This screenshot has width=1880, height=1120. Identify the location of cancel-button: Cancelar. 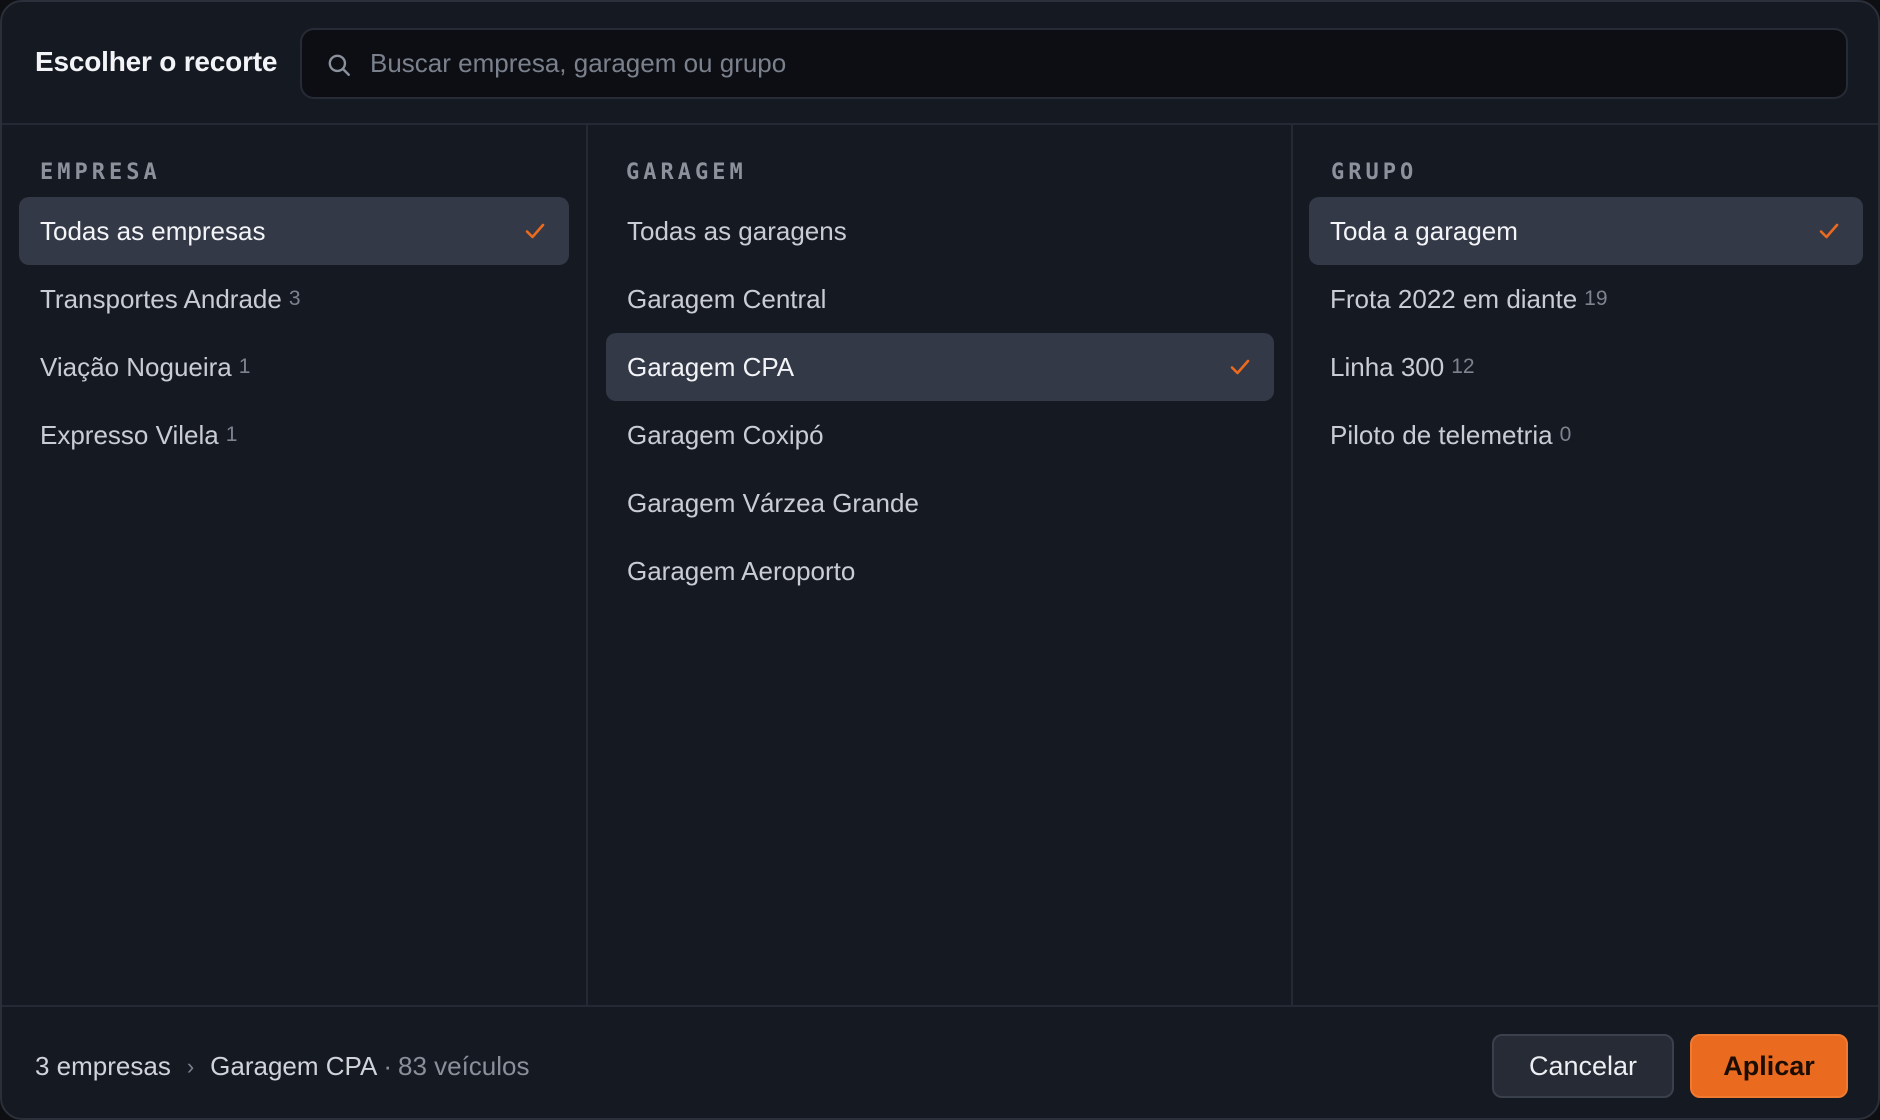
(1583, 1066).